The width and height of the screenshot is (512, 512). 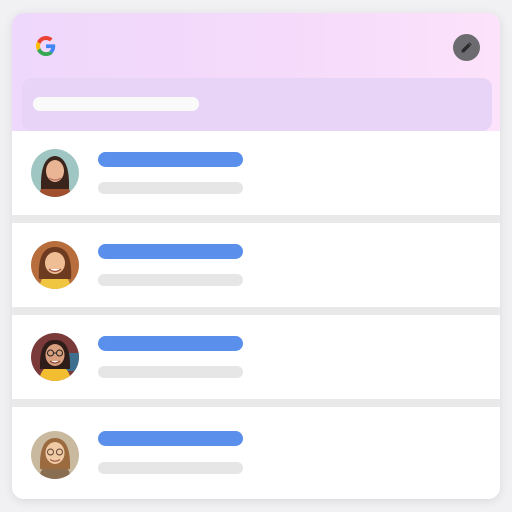 I want to click on search-placeholder-skeleton, so click(x=116, y=104).